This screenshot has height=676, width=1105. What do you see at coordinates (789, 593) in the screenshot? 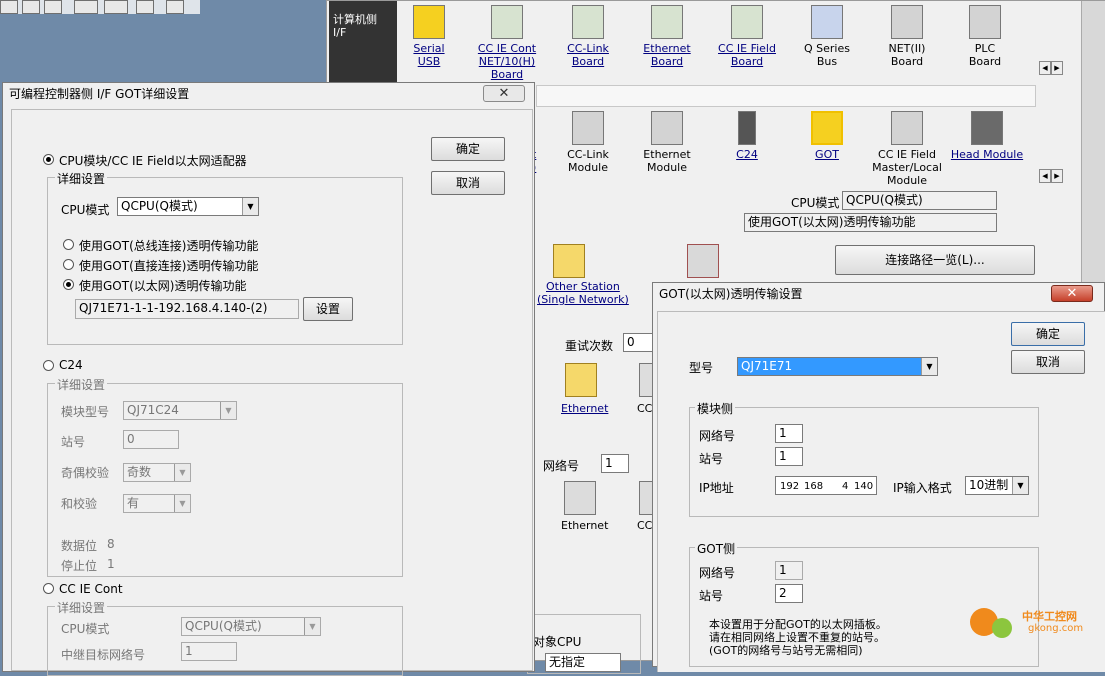
I see `got-station-input: 2` at bounding box center [789, 593].